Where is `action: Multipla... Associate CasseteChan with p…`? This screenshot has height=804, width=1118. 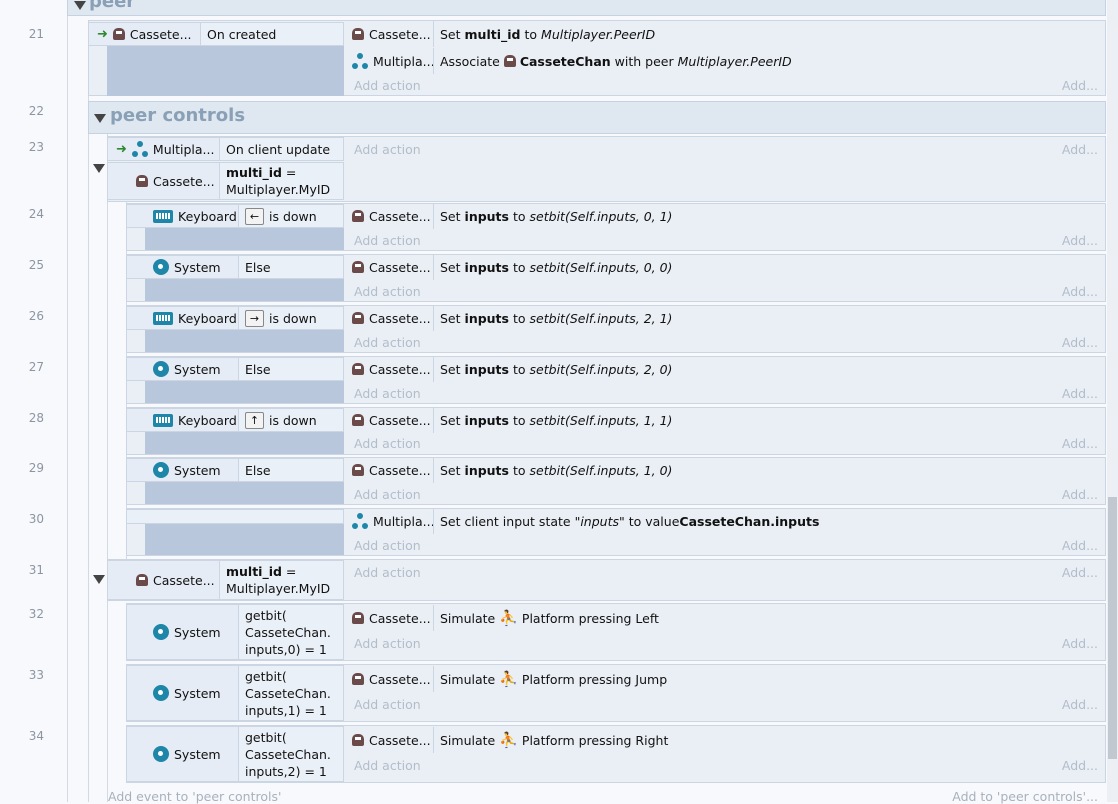 action: Multipla... Associate CasseteChan with p… is located at coordinates (726, 61).